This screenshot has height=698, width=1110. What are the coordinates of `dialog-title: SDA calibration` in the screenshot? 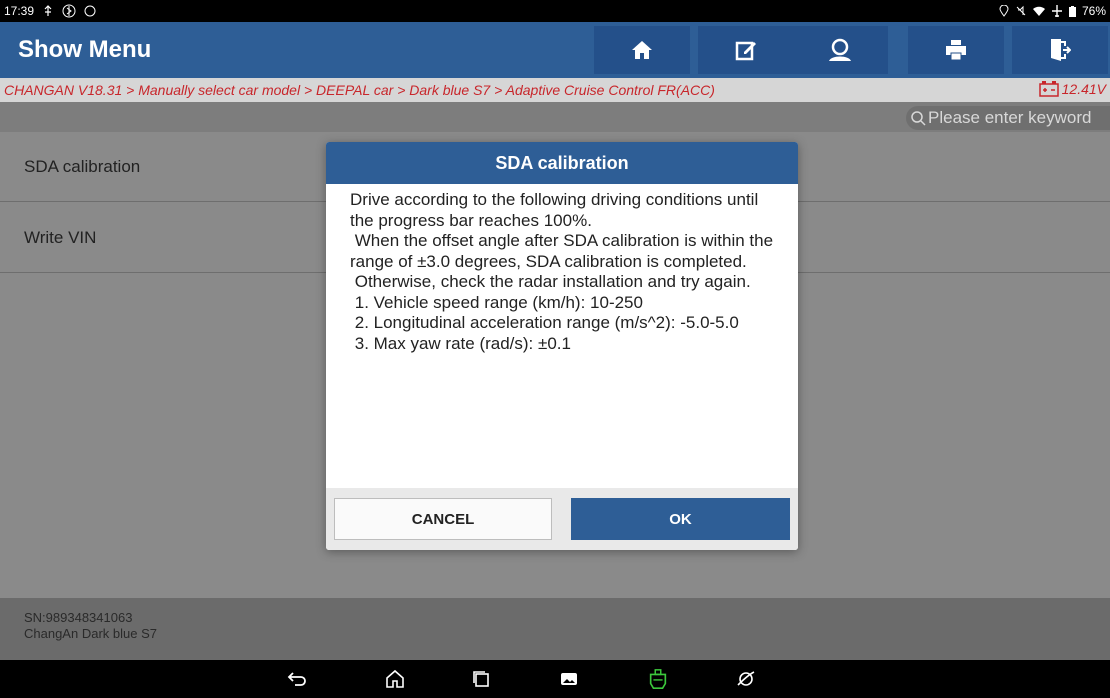 It's located at (562, 163).